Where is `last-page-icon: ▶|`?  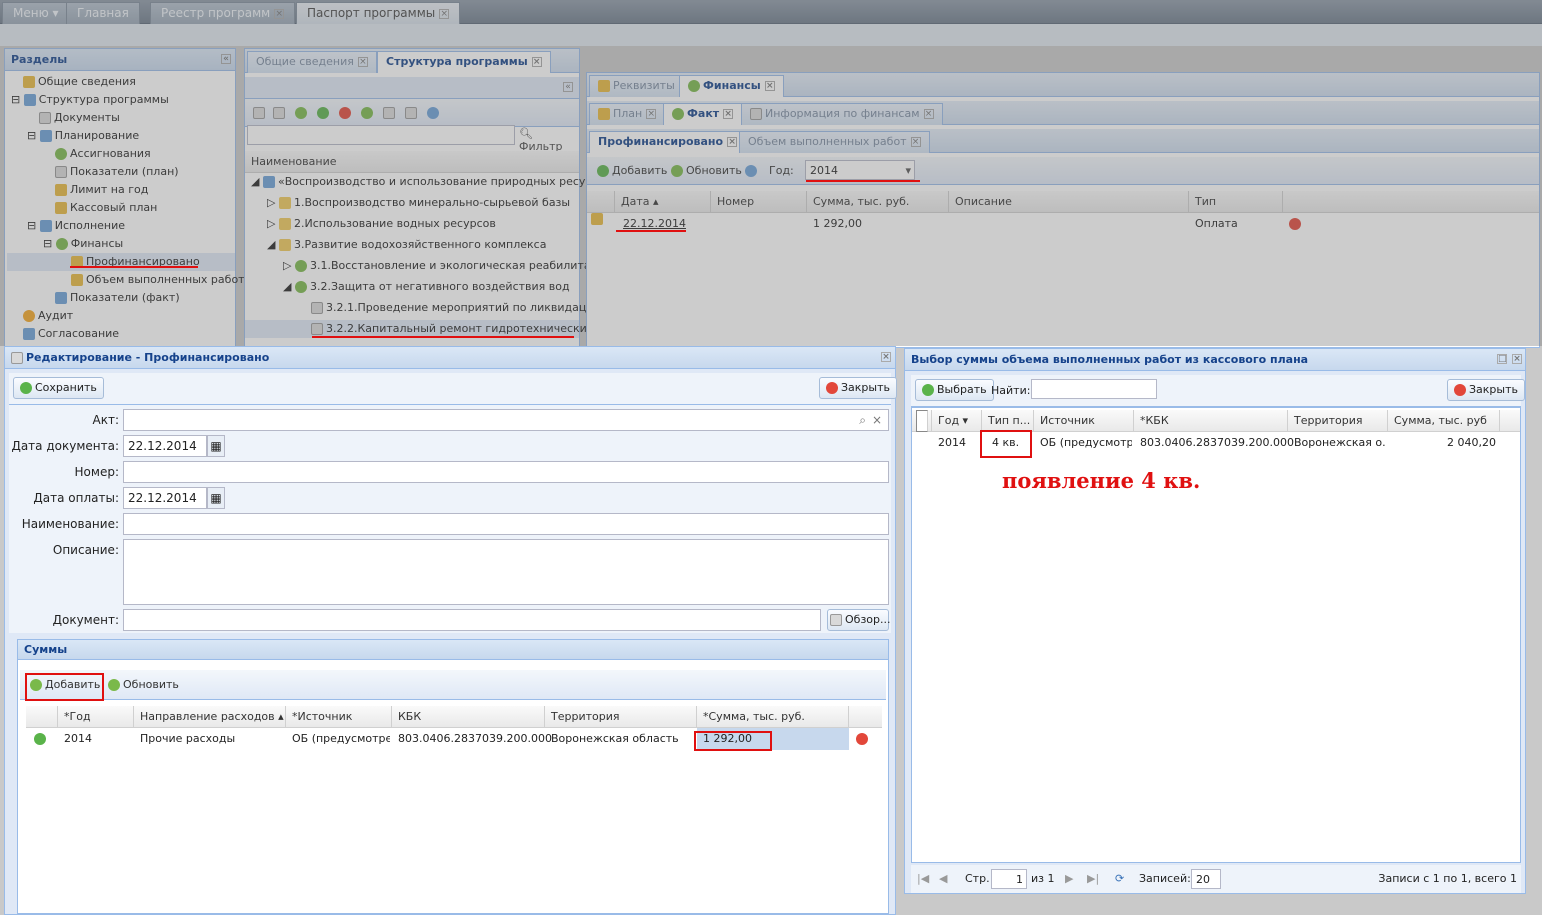
last-page-icon: ▶| is located at coordinates (1093, 879).